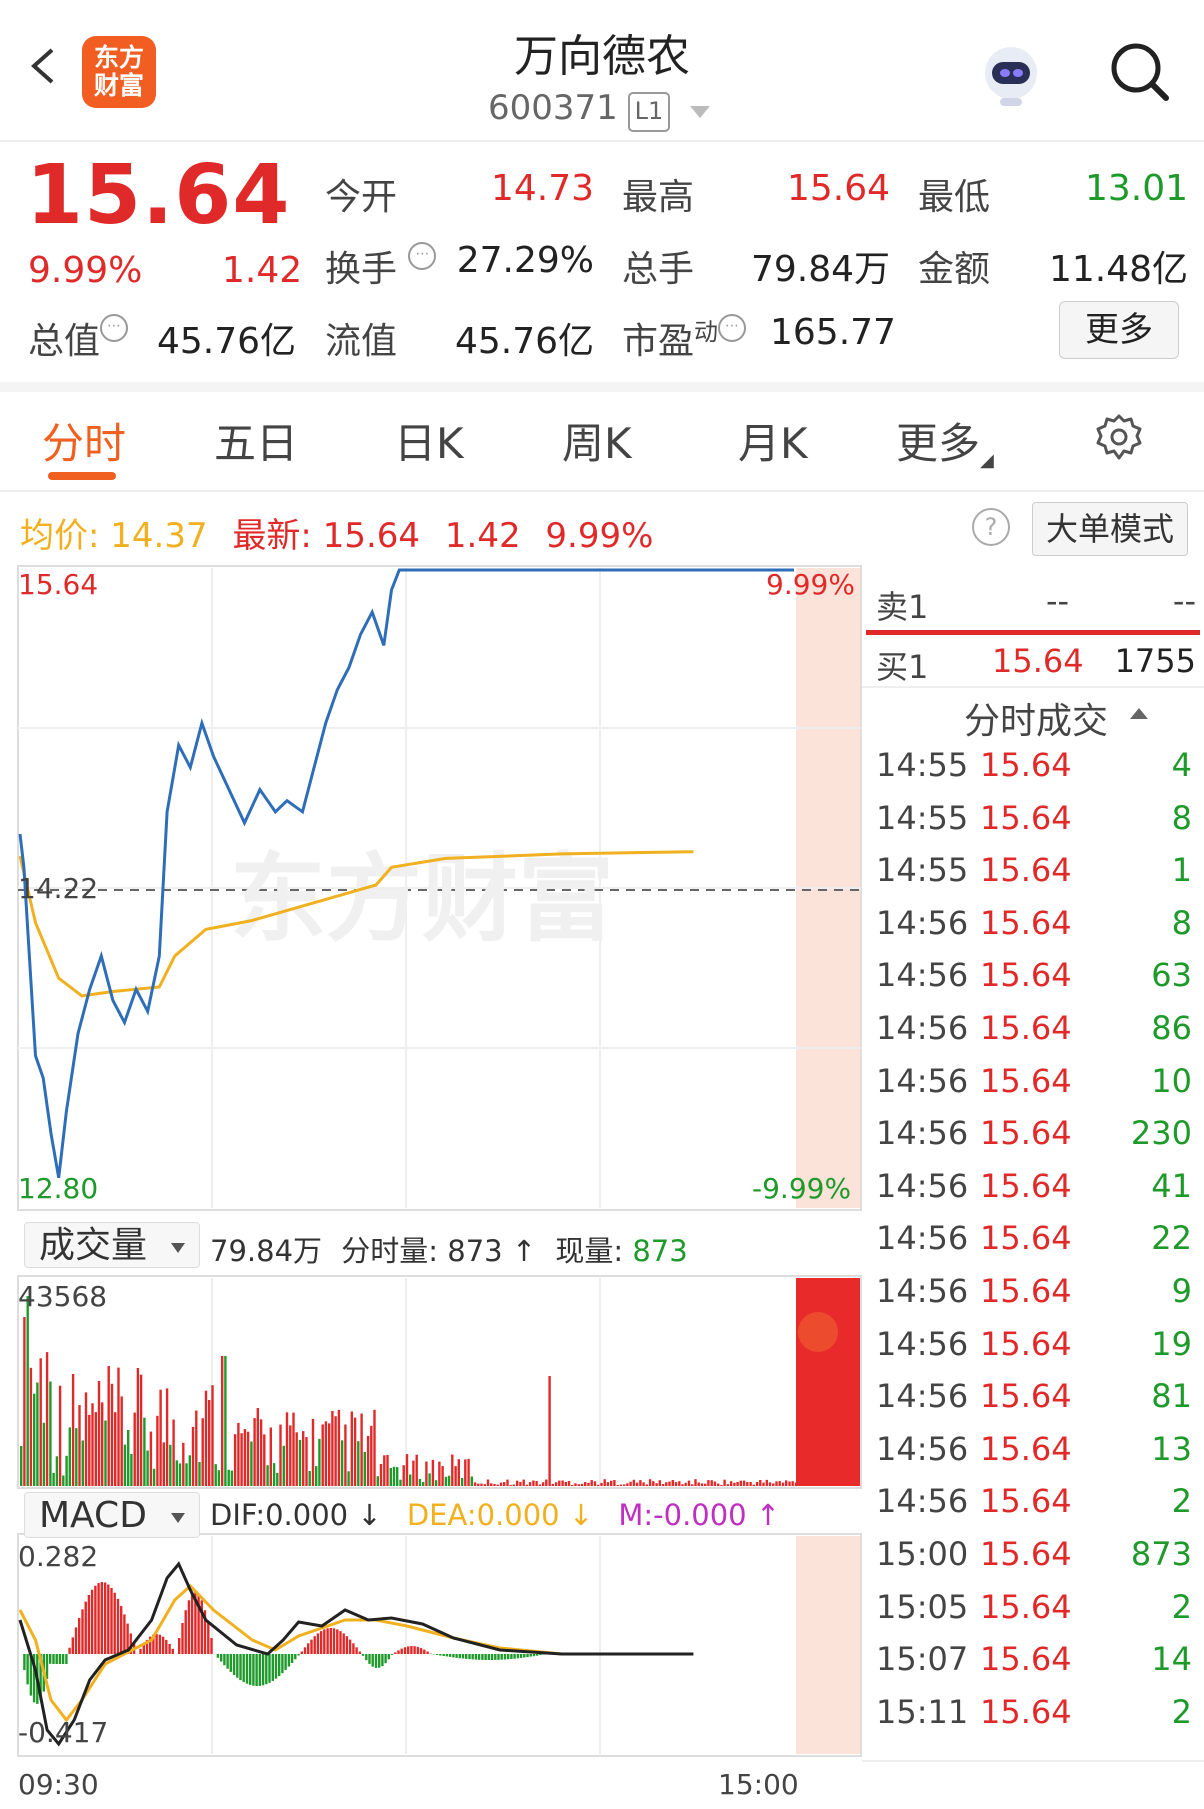  What do you see at coordinates (700, 112) in the screenshot?
I see `code-dropdown-icon` at bounding box center [700, 112].